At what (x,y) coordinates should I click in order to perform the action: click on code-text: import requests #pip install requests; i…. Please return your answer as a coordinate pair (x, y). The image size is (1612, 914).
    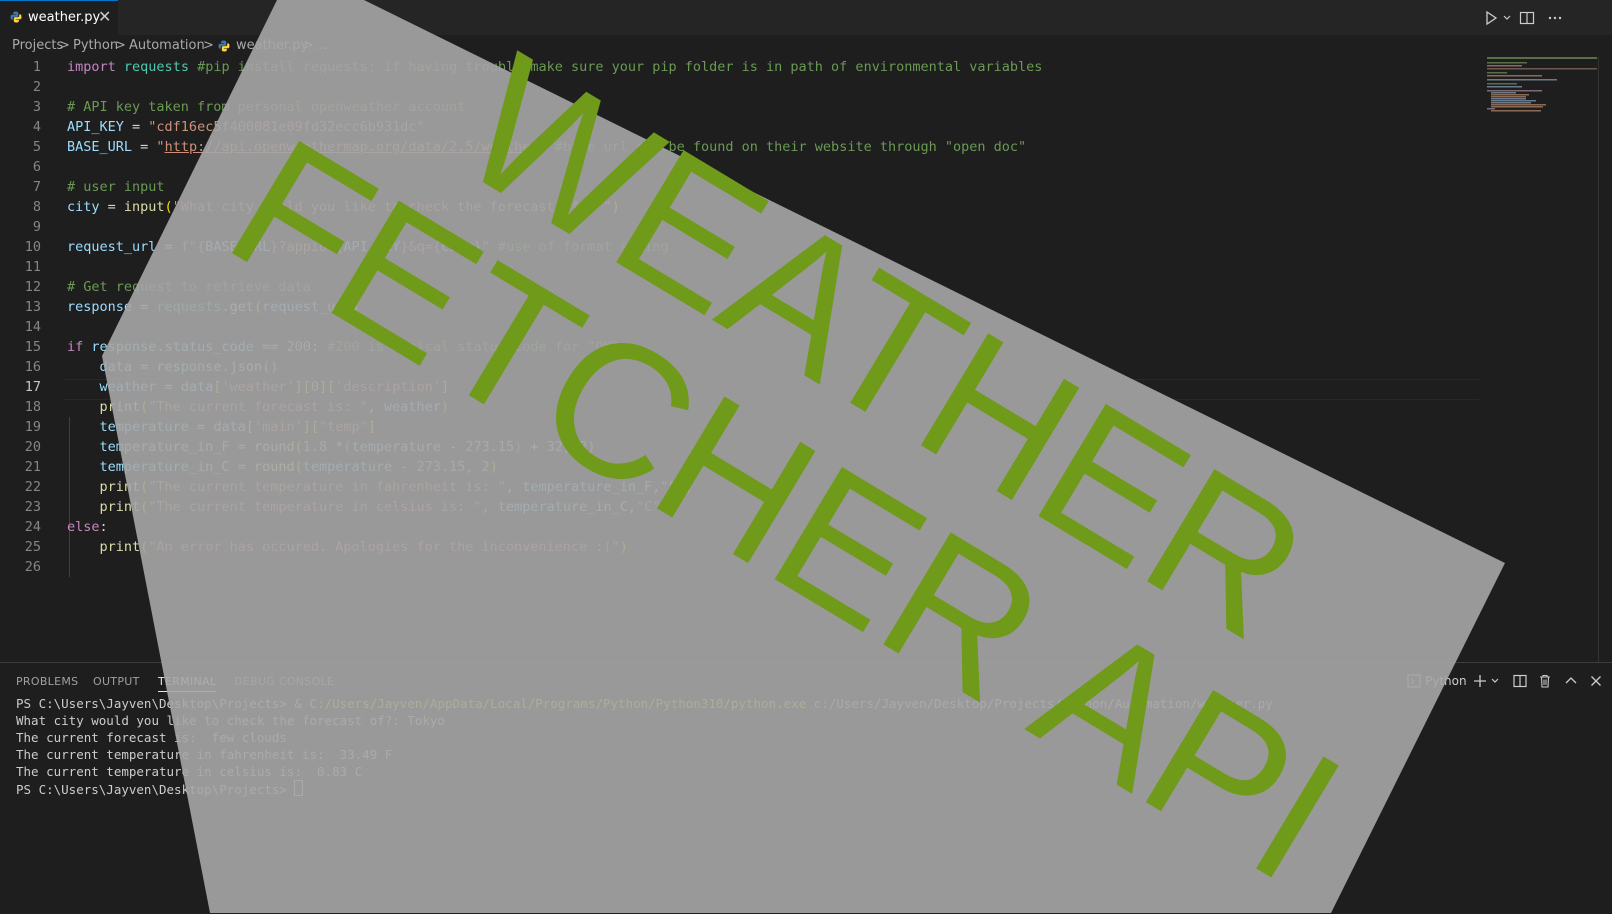
    Looking at the image, I should click on (554, 67).